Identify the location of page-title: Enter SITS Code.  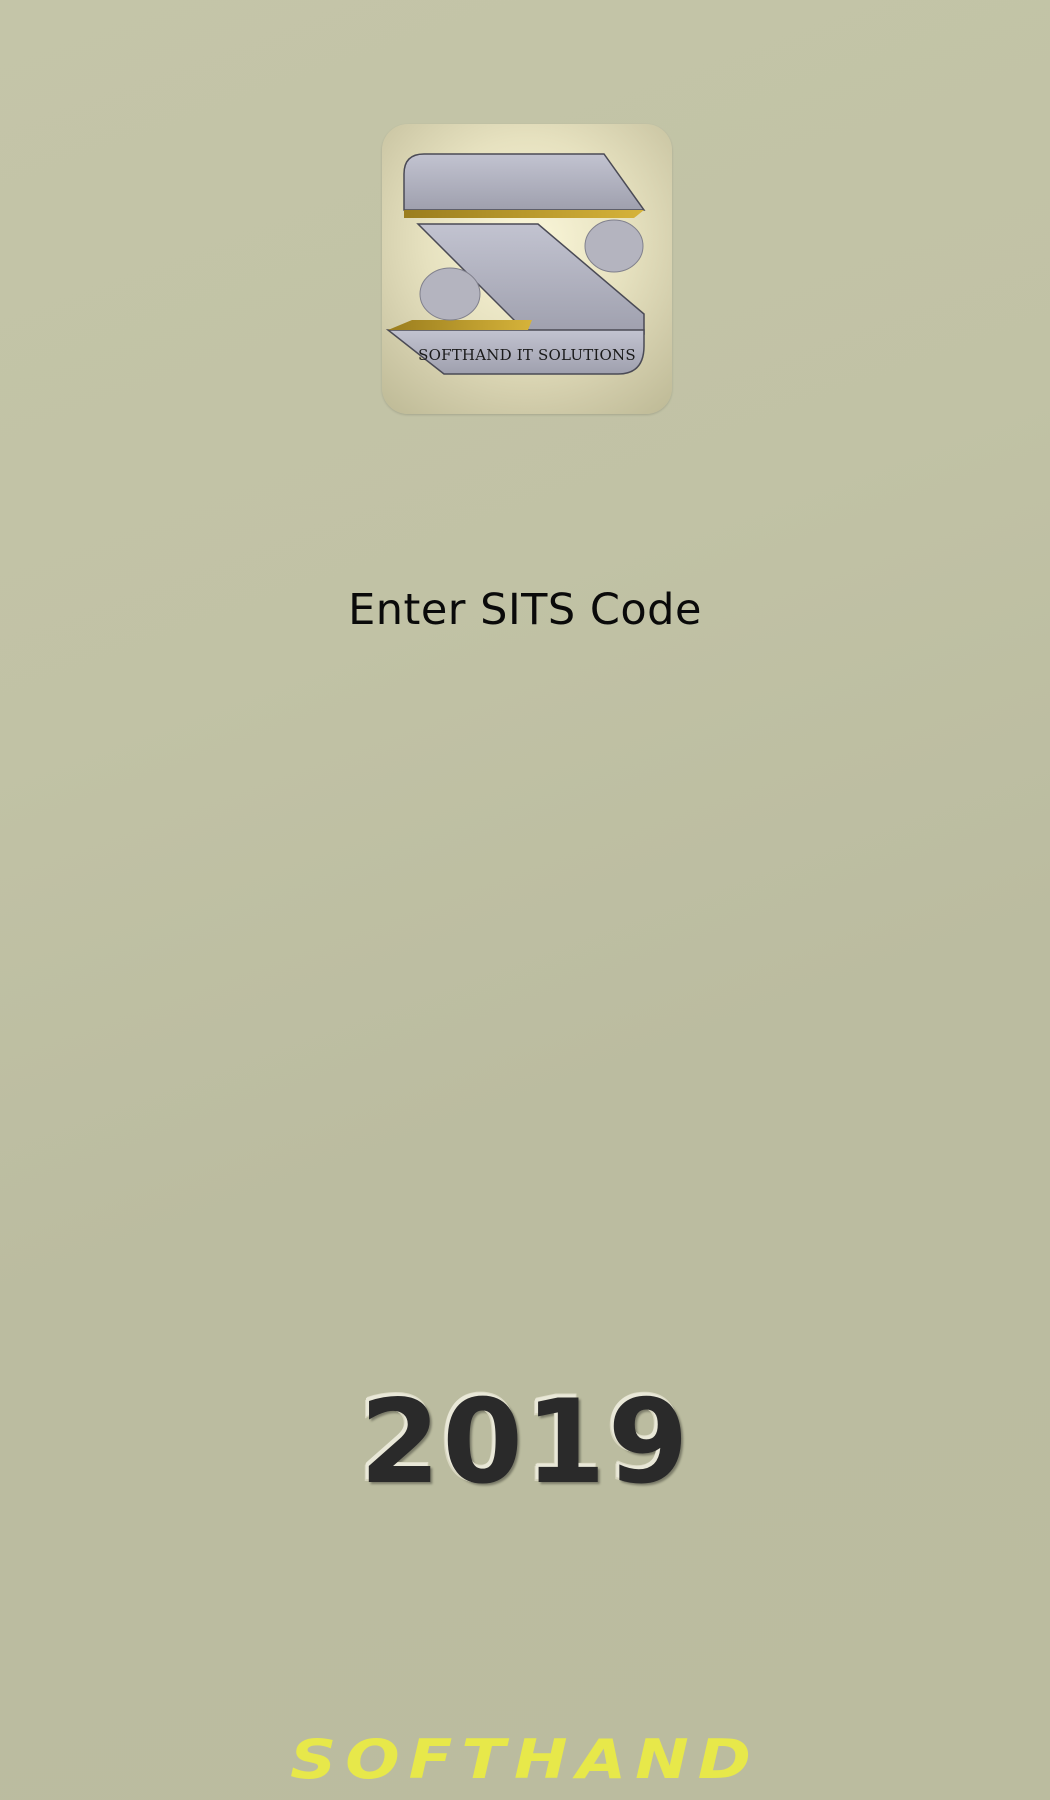
(525, 610).